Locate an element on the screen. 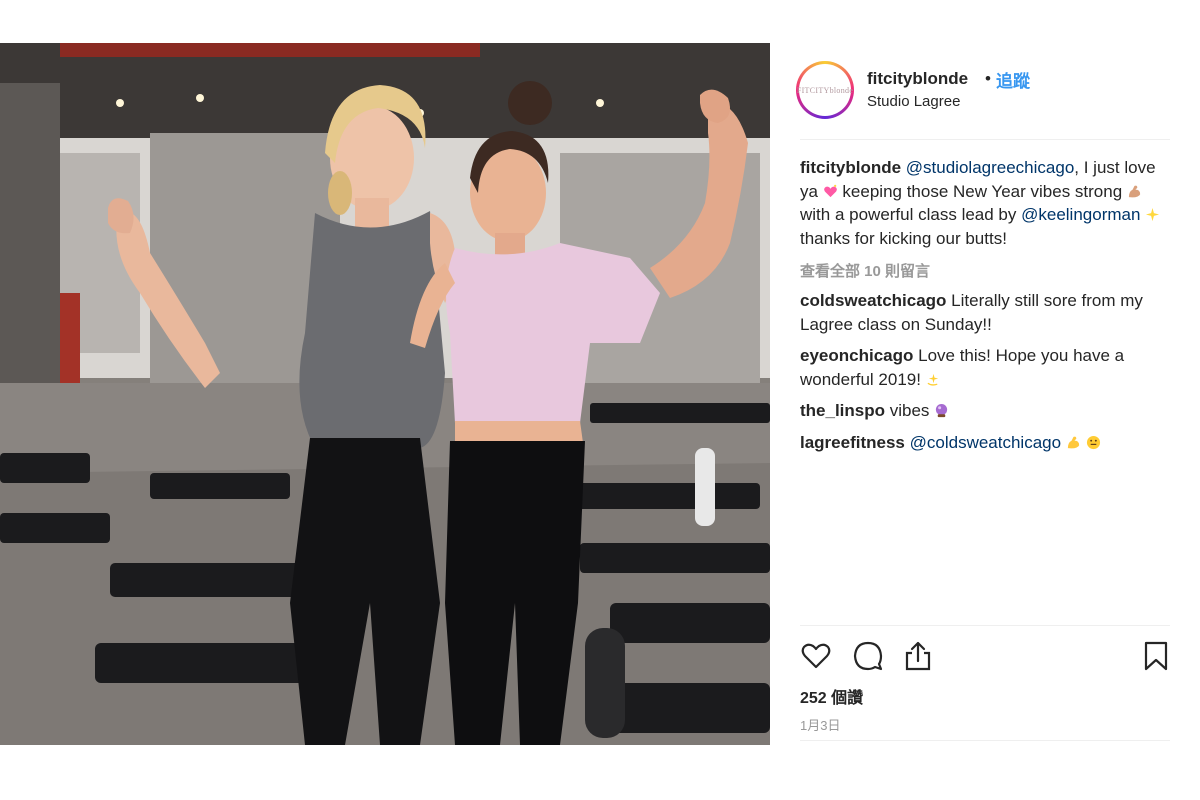 The image size is (1200, 800). avatar: FITCITYblonde is located at coordinates (825, 90).